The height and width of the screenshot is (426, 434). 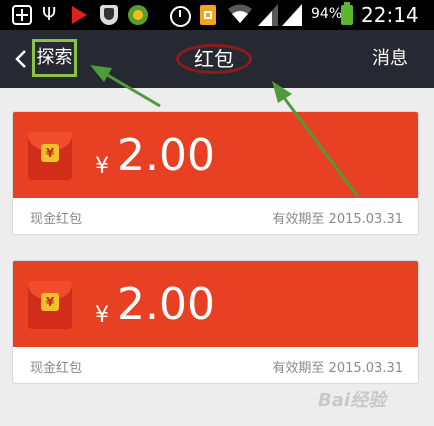 What do you see at coordinates (352, 400) in the screenshot?
I see `watermark: Bai经验` at bounding box center [352, 400].